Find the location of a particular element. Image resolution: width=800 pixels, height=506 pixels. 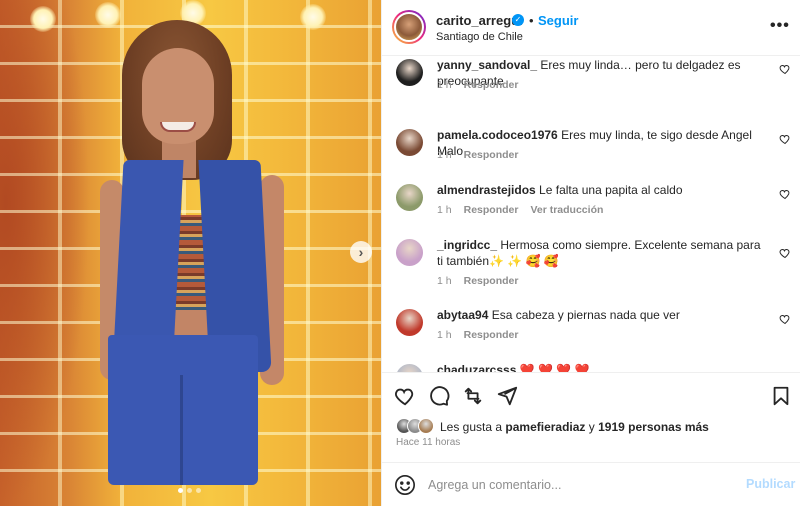

chevron-right-icon: › is located at coordinates (361, 252).